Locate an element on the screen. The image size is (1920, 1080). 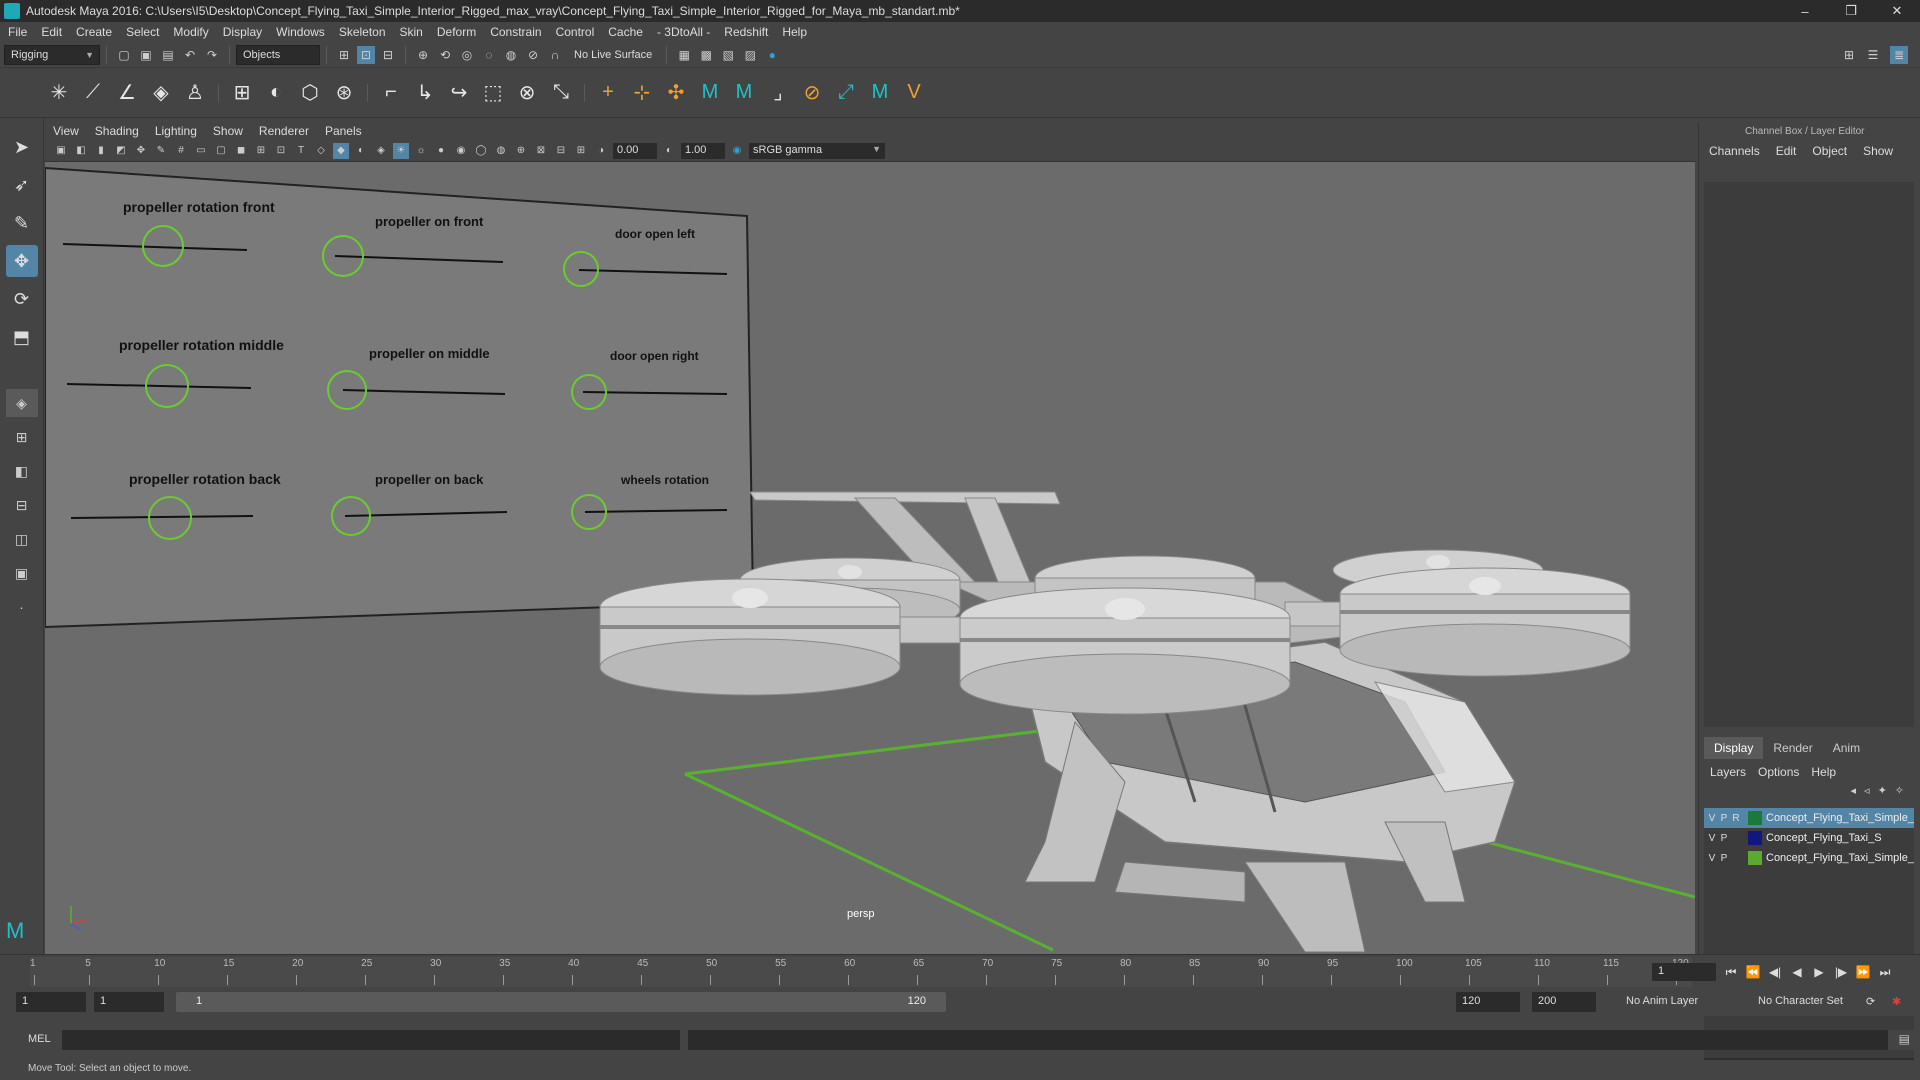
ipr-render-icon: ▧ is located at coordinates (728, 55).